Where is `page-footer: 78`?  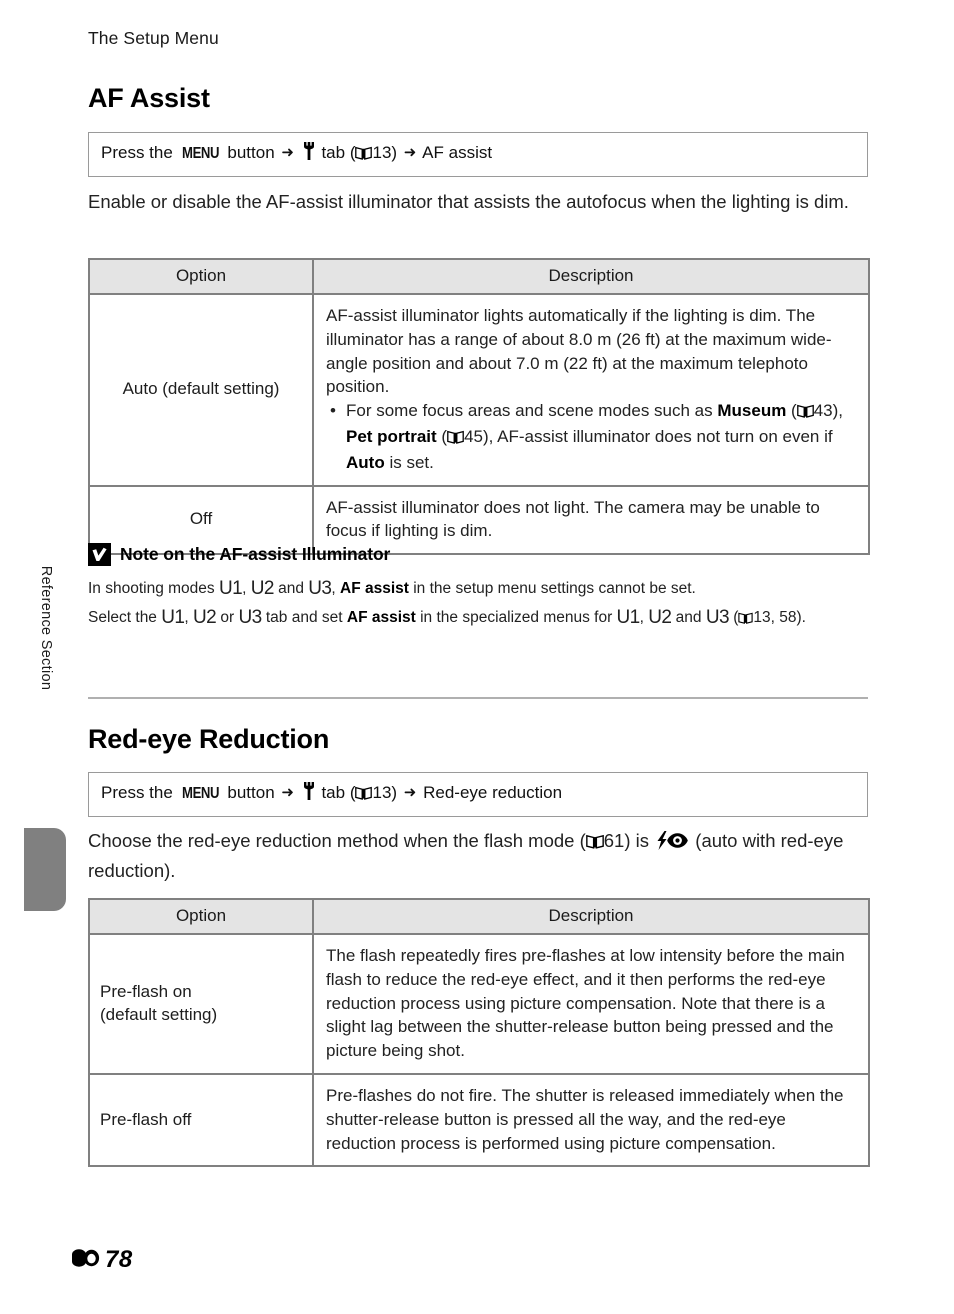 page-footer: 78 is located at coordinates (102, 1260).